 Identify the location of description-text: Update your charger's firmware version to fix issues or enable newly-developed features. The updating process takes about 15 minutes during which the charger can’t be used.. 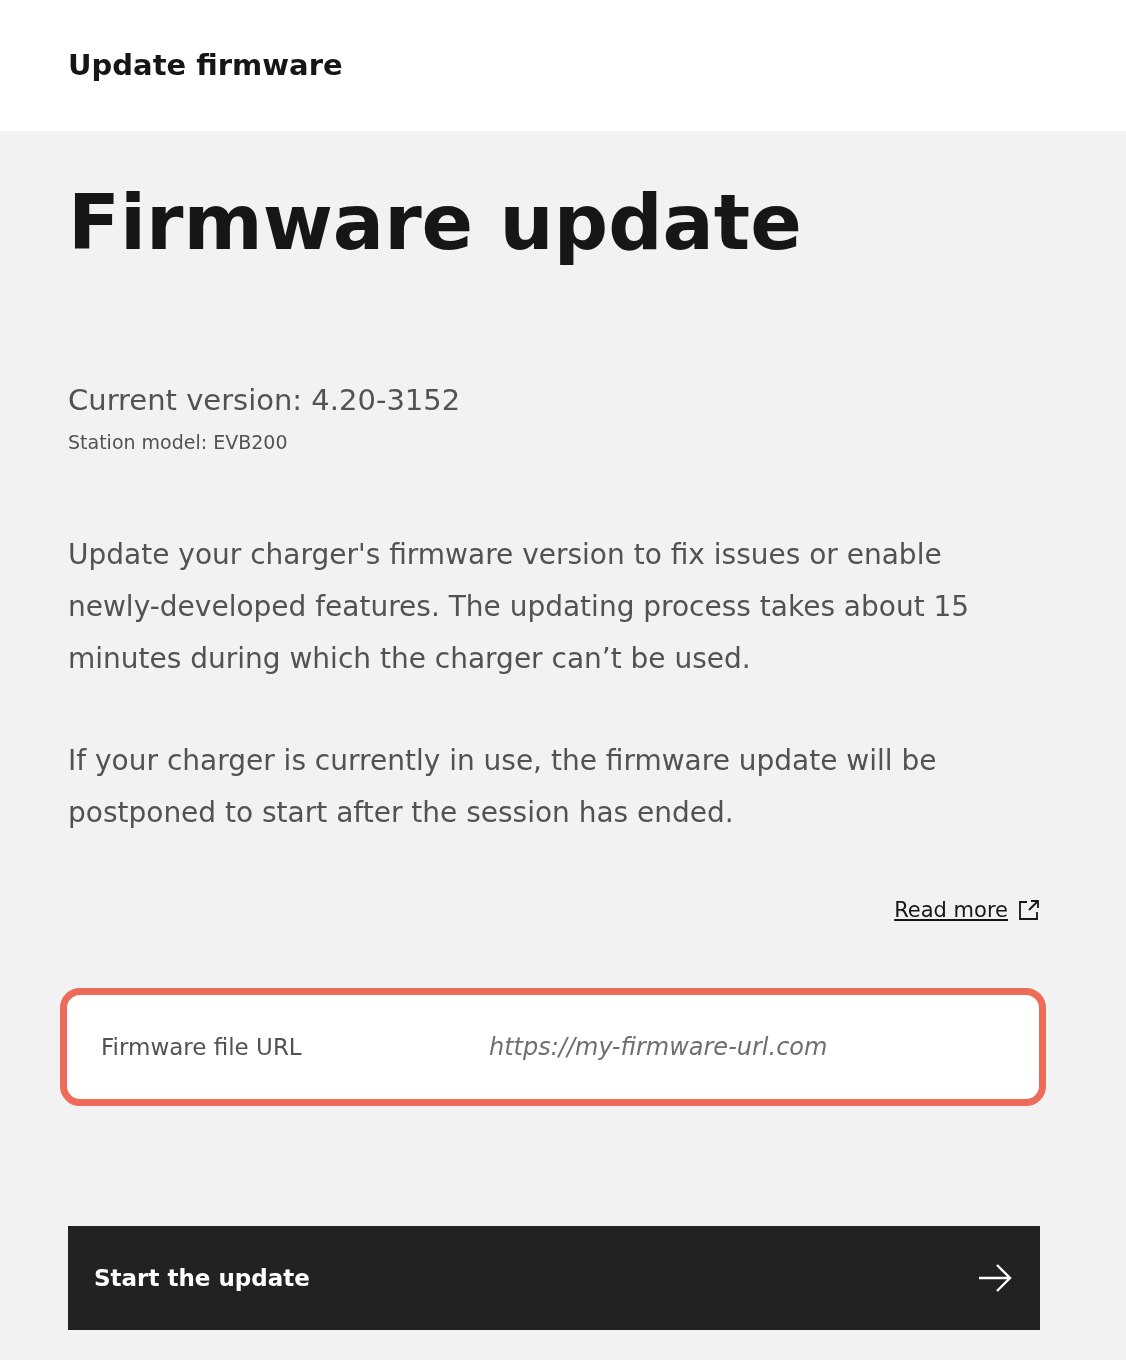
(519, 606).